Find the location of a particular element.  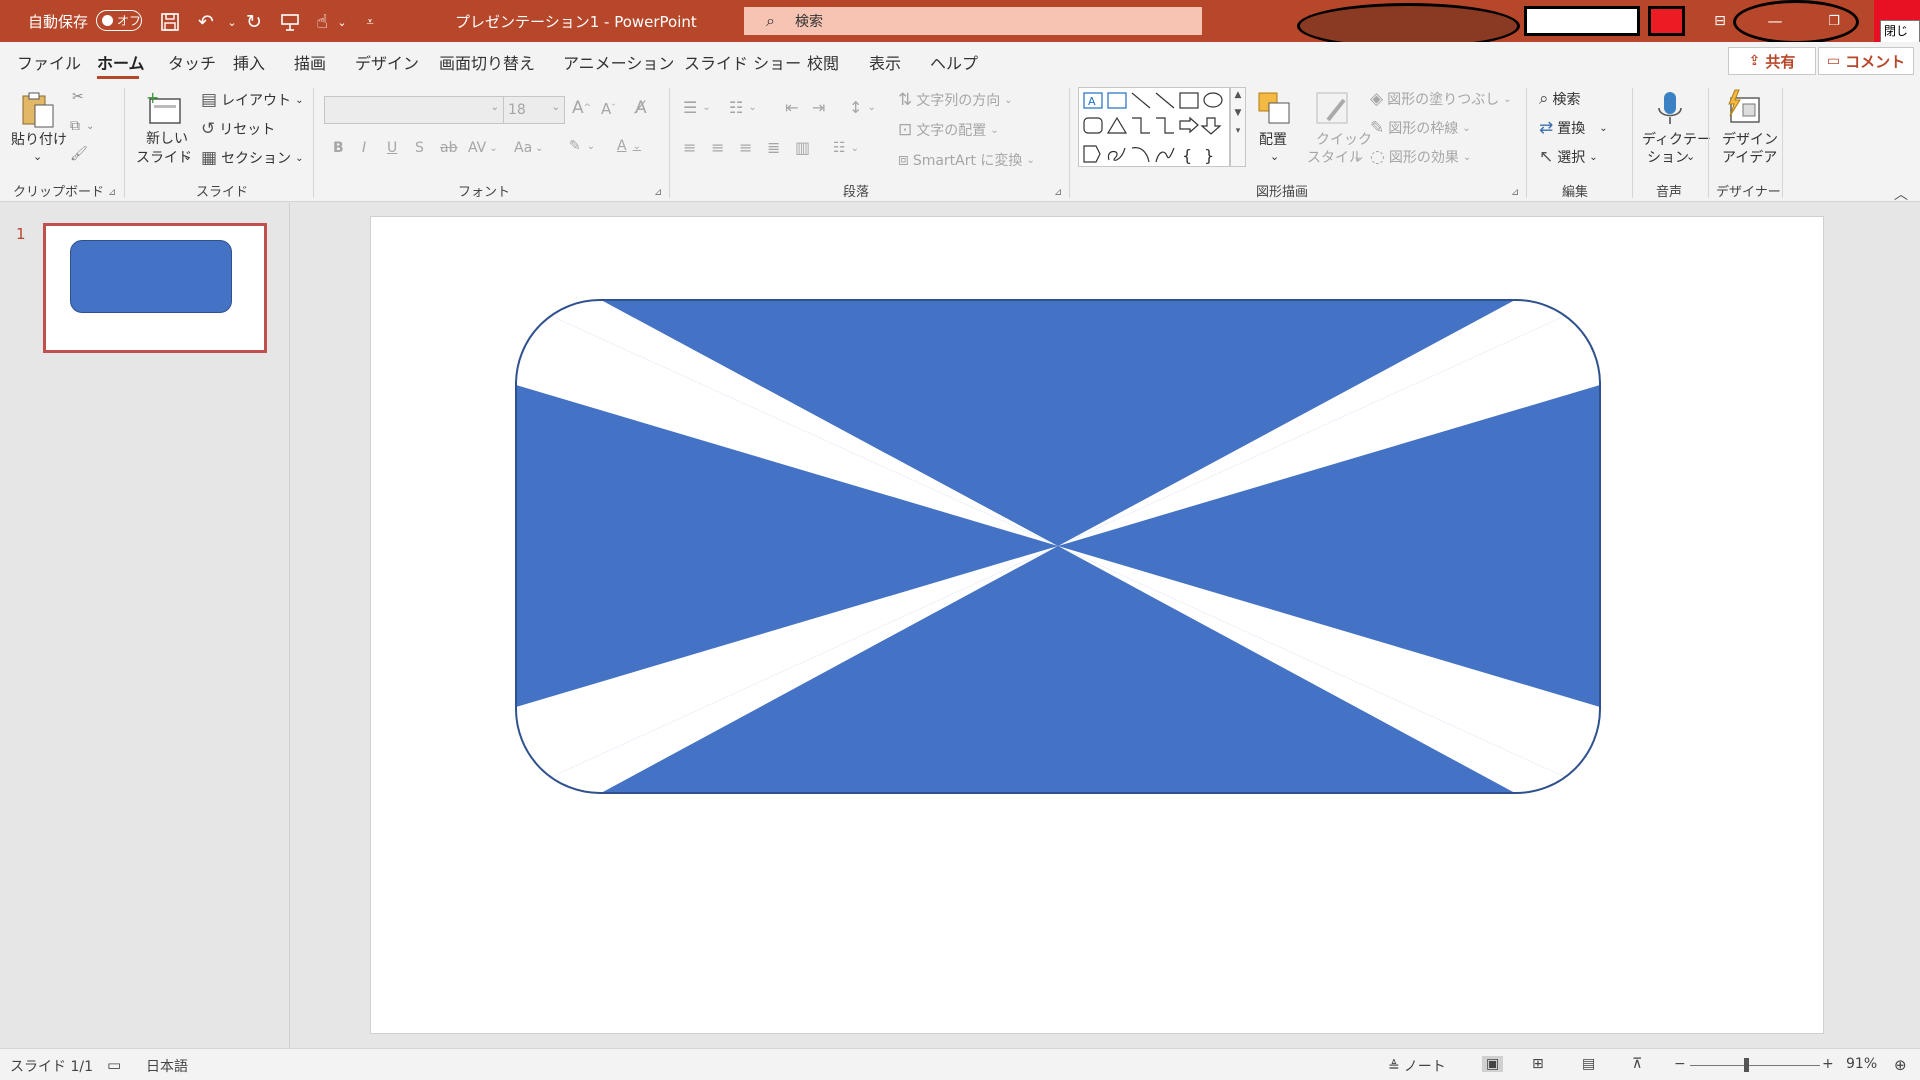

zoom-slider-thumb is located at coordinates (1746, 1065).